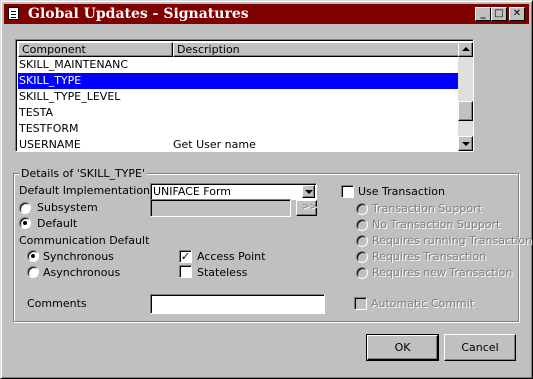 The height and width of the screenshot is (379, 533). I want to click on list-item: SKILL_TYPE_LEVEL, so click(238, 97).